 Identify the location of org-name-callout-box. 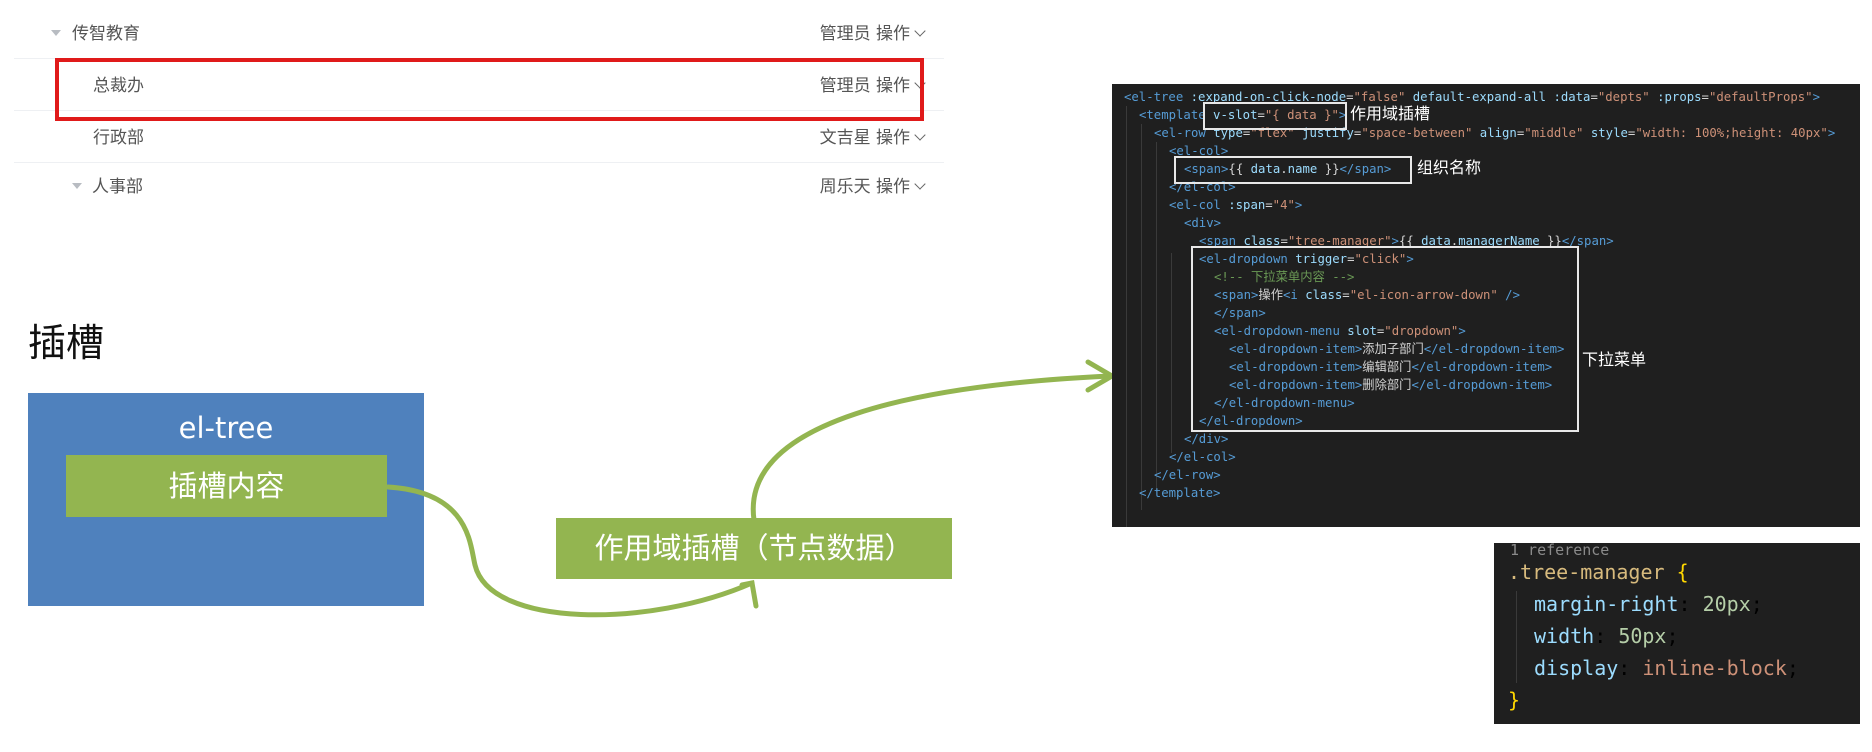
(1293, 170).